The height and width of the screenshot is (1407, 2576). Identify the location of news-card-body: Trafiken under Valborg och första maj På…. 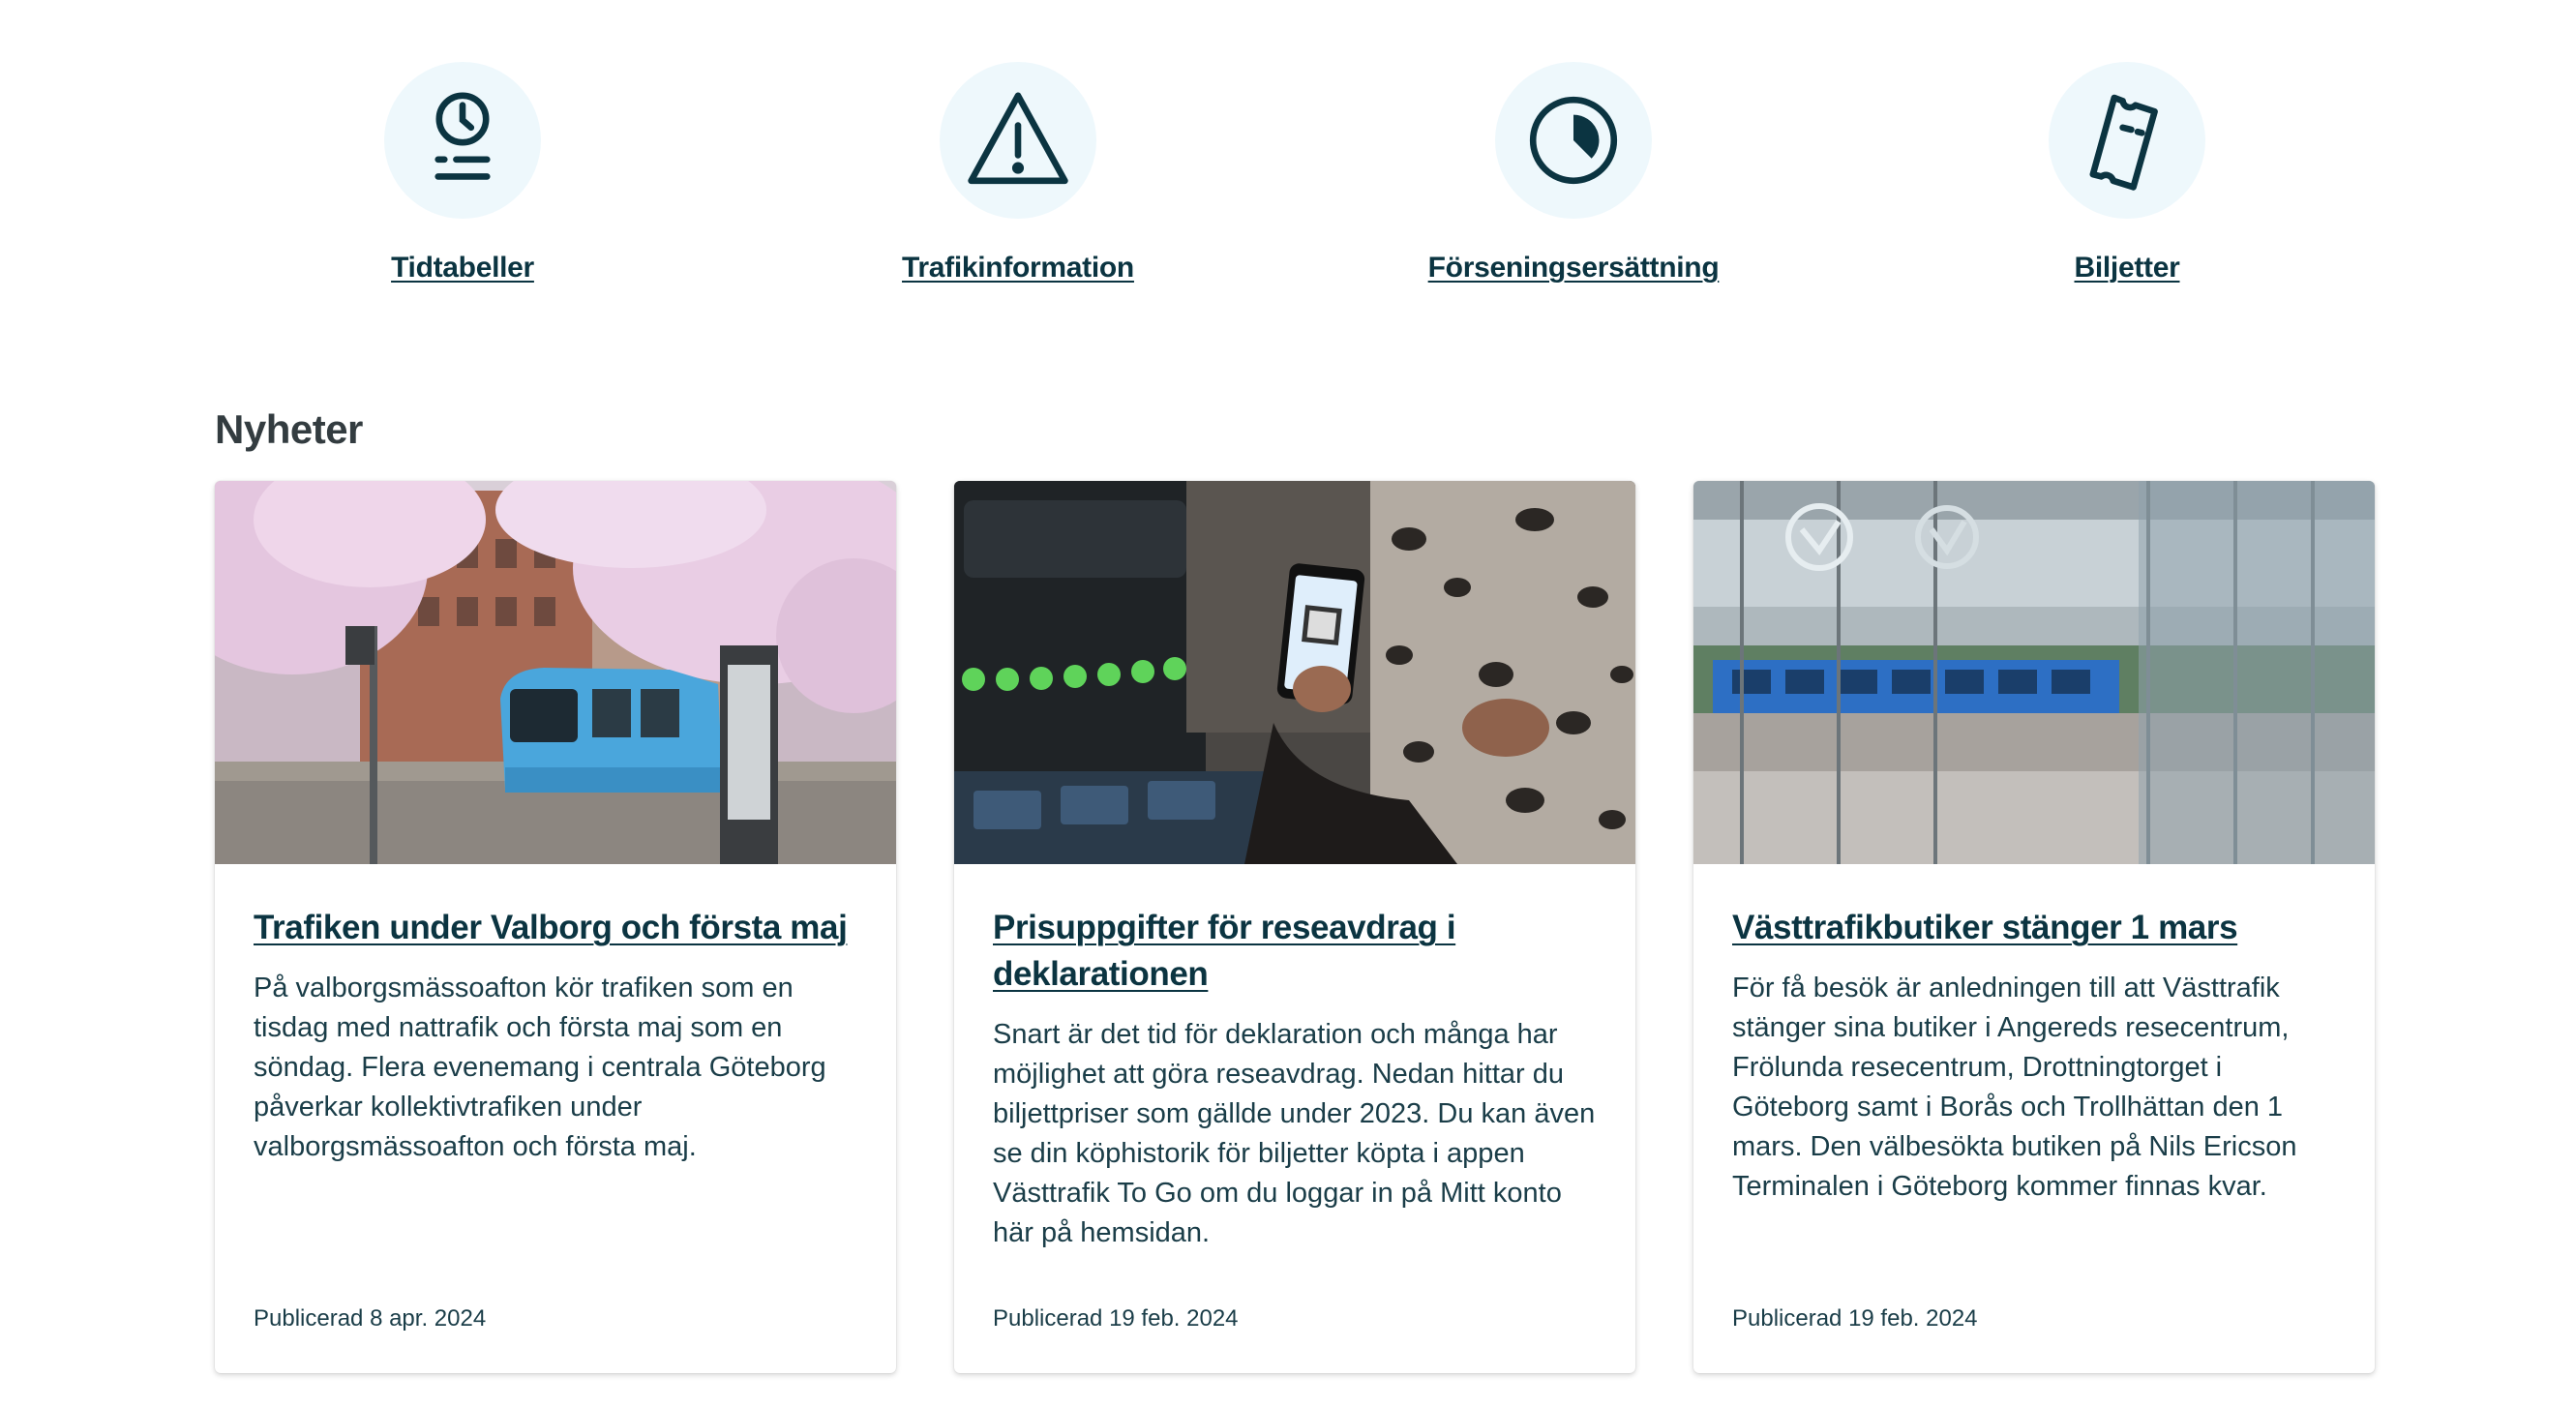
(555, 1139).